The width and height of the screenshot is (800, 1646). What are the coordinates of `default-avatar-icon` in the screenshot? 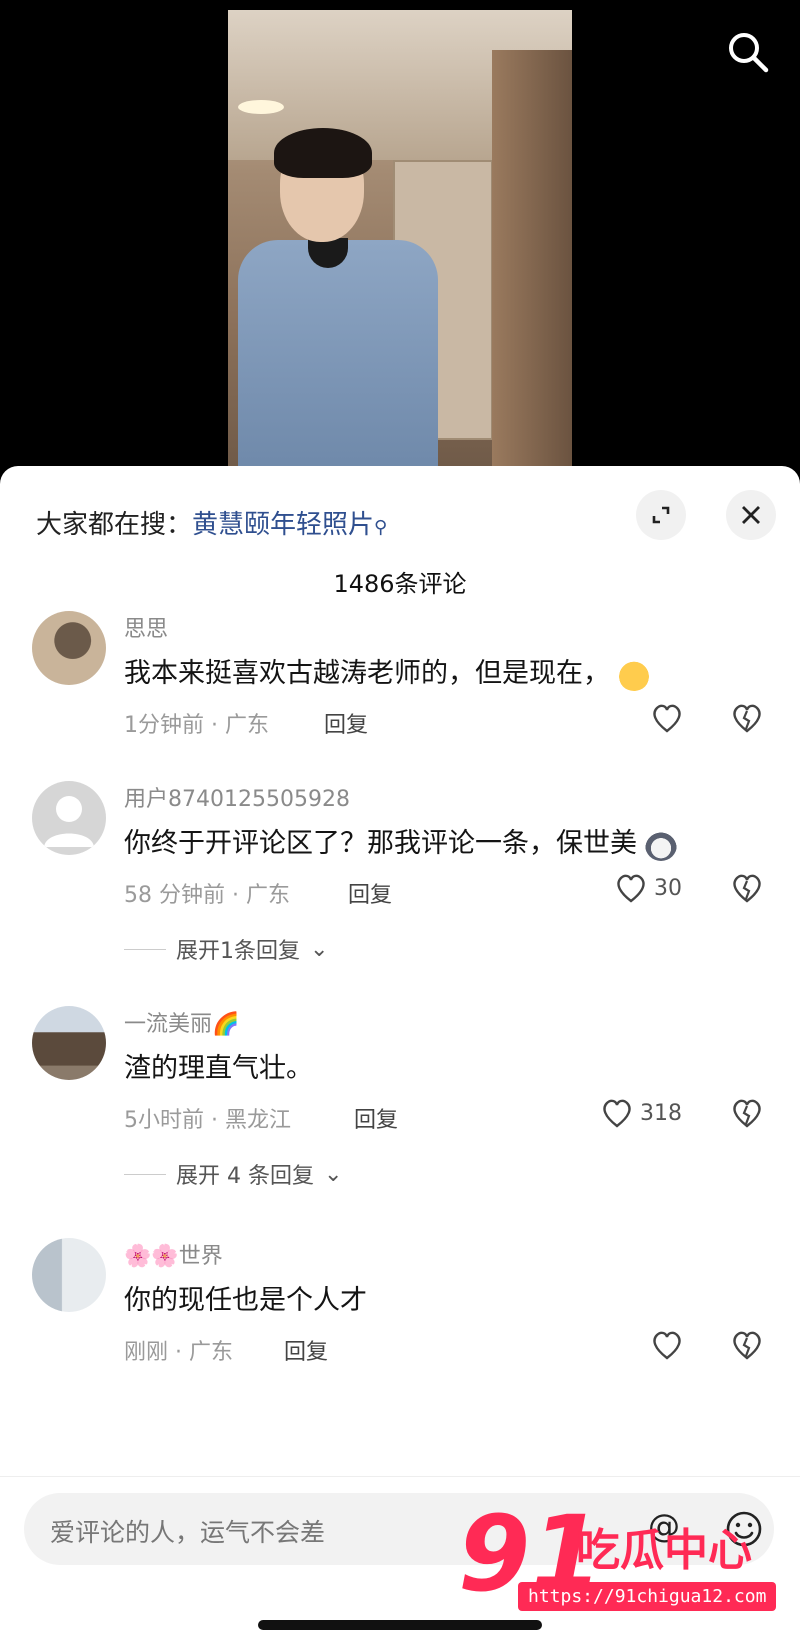 It's located at (69, 821).